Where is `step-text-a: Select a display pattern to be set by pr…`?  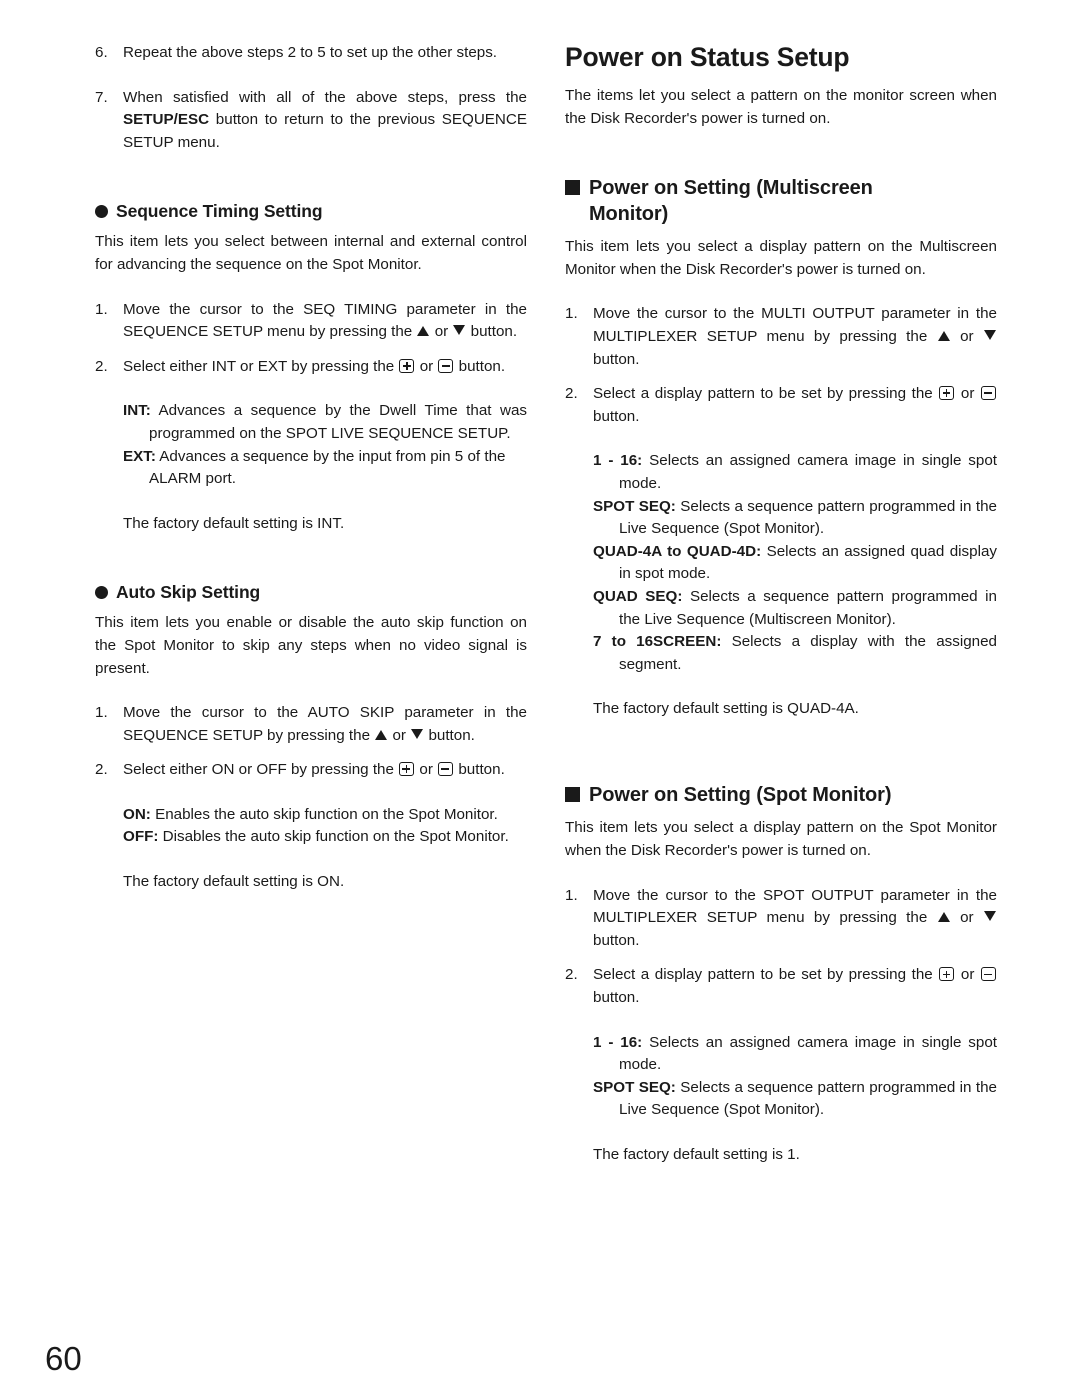
step-text-a: Select a display pattern to be set by pr… is located at coordinates (766, 975).